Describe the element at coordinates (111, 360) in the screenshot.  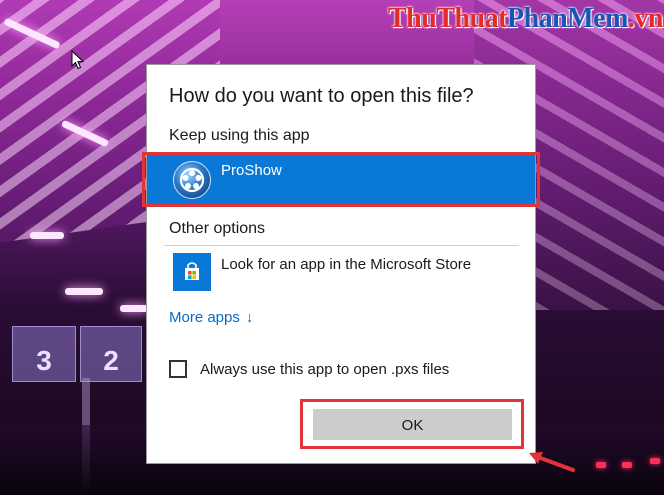
I see `platform-number: 2` at that location.